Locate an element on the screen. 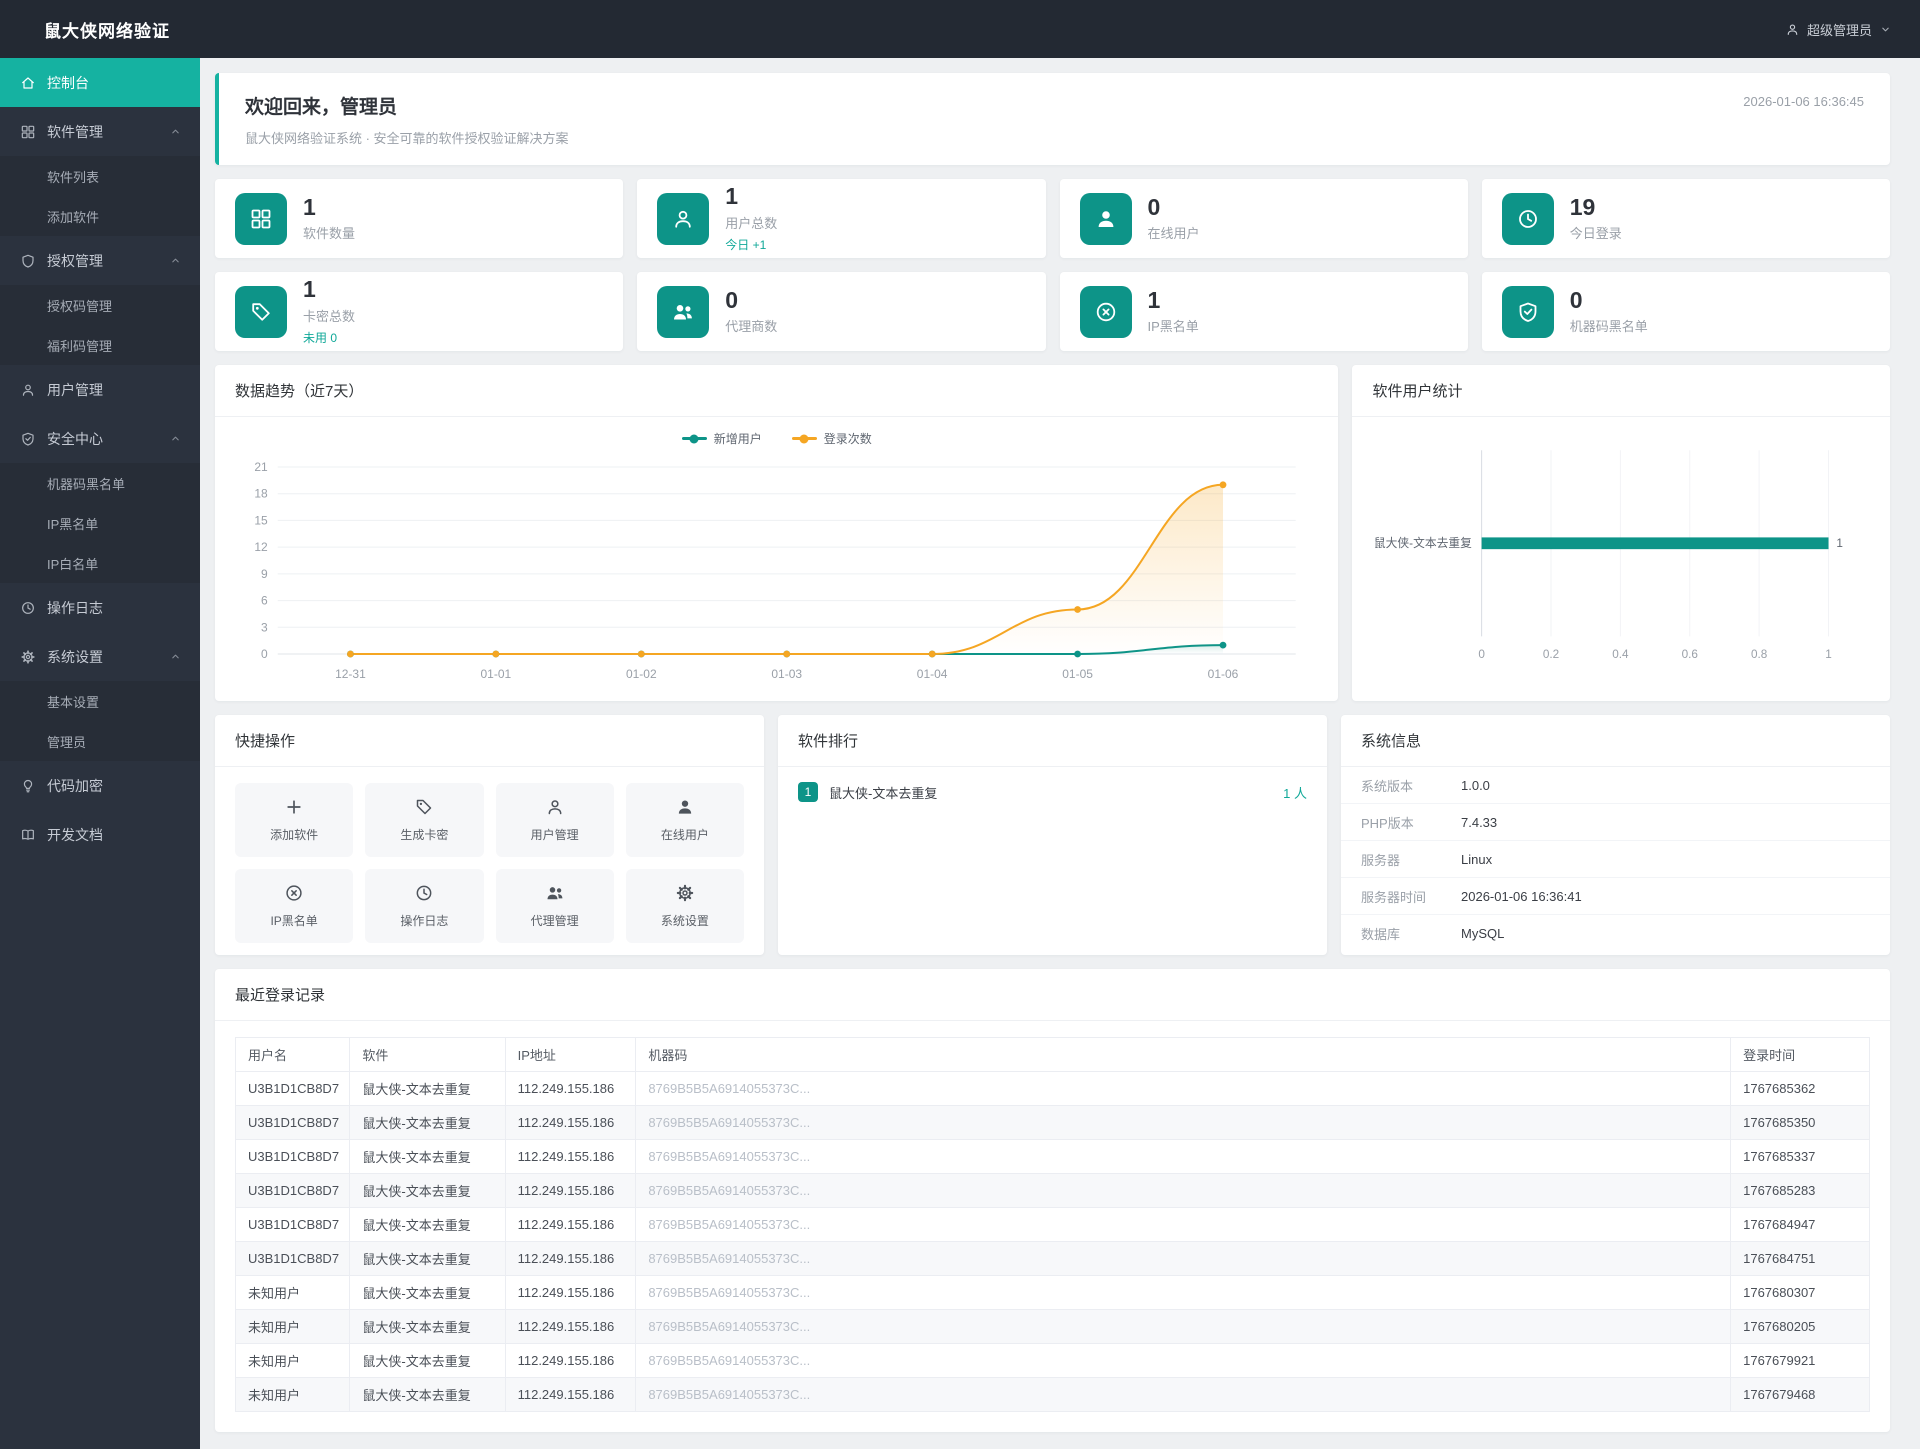 The height and width of the screenshot is (1449, 1920). sidebar-item-dashboard: 控制台 is located at coordinates (100, 82).